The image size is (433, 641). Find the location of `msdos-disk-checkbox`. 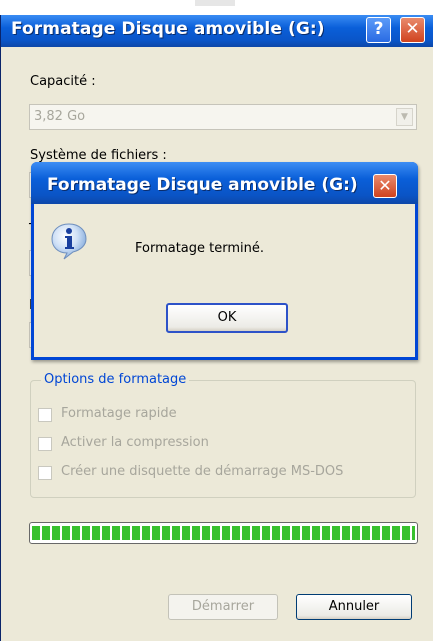

msdos-disk-checkbox is located at coordinates (45, 473).